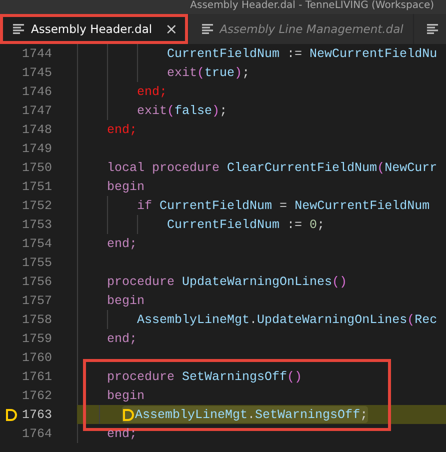 The width and height of the screenshot is (446, 452). Describe the element at coordinates (171, 29) in the screenshot. I see `close-icon: ×` at that location.